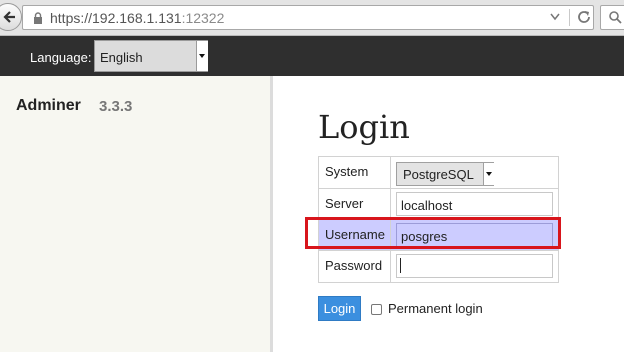  I want to click on back-button, so click(11, 17).